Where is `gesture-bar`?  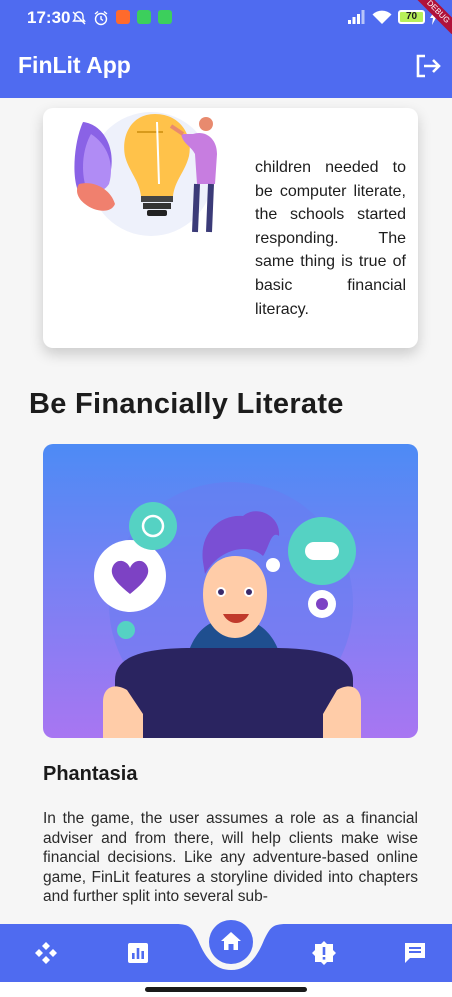
gesture-bar is located at coordinates (226, 989).